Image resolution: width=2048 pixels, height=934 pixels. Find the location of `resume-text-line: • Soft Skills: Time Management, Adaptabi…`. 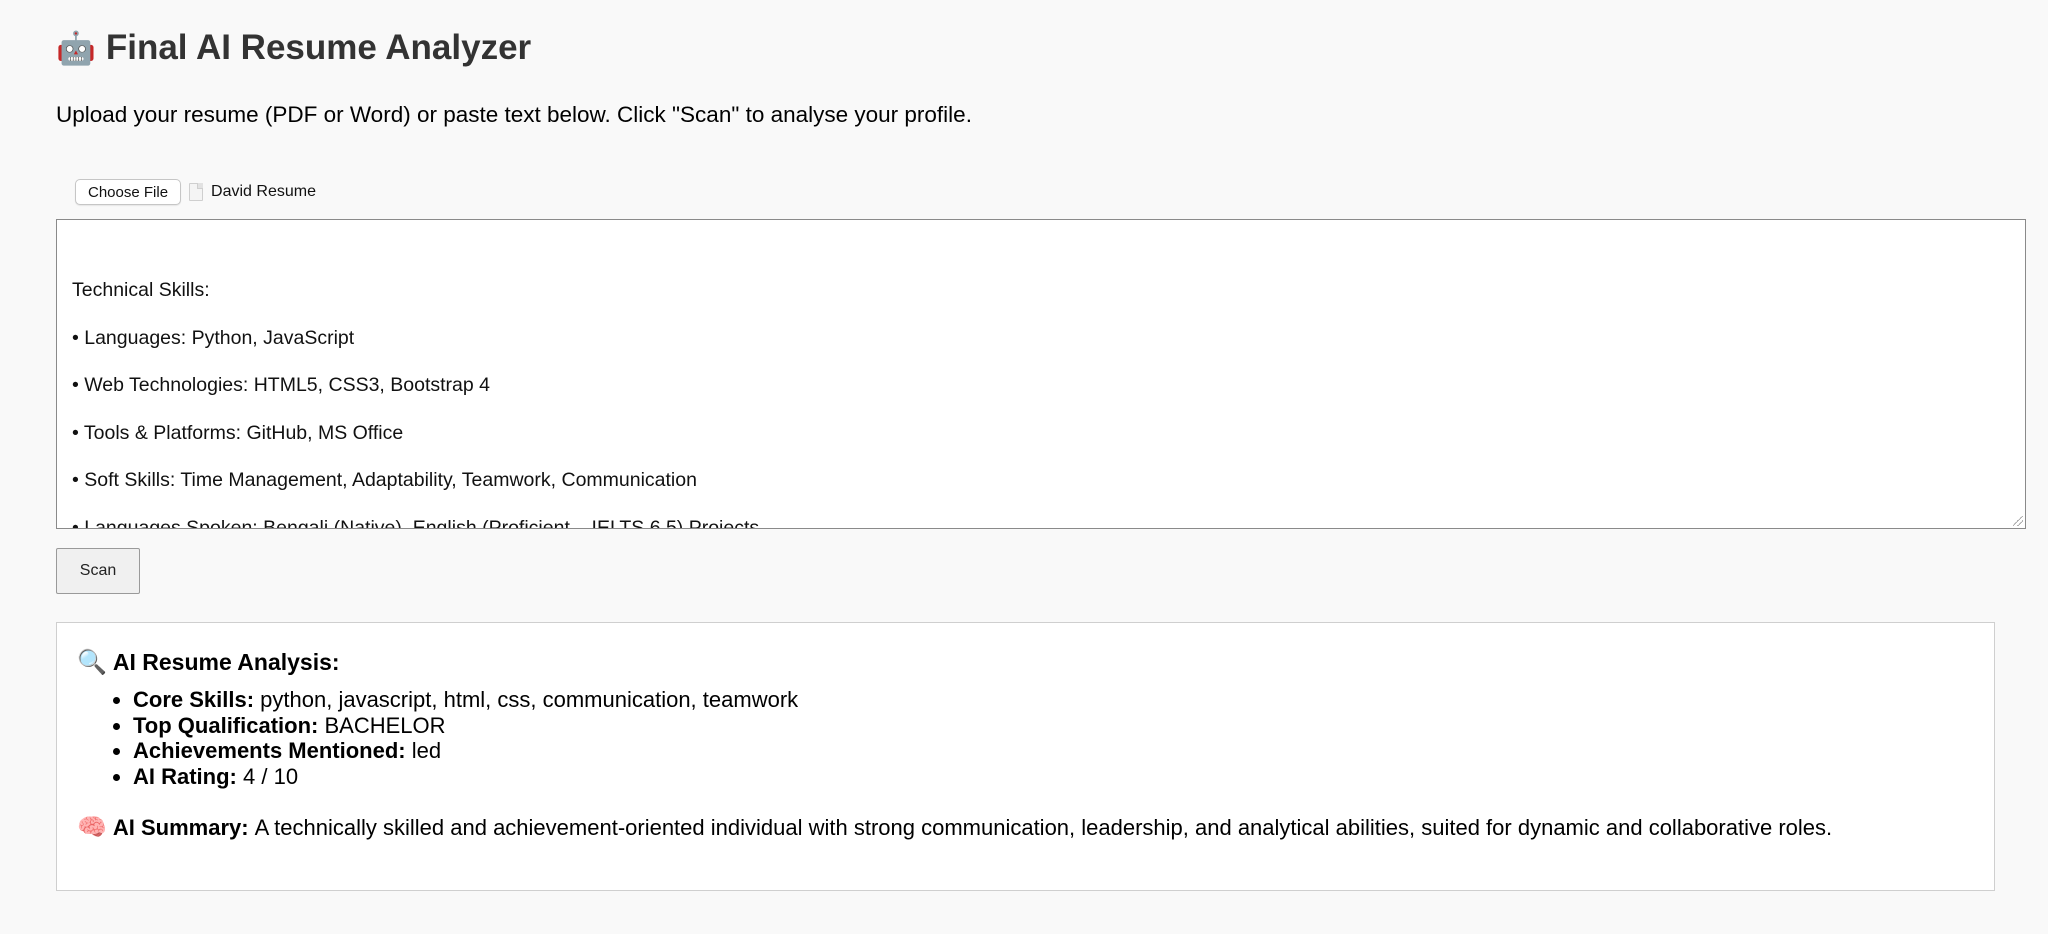

resume-text-line: • Soft Skills: Time Management, Adaptabi… is located at coordinates (384, 480).